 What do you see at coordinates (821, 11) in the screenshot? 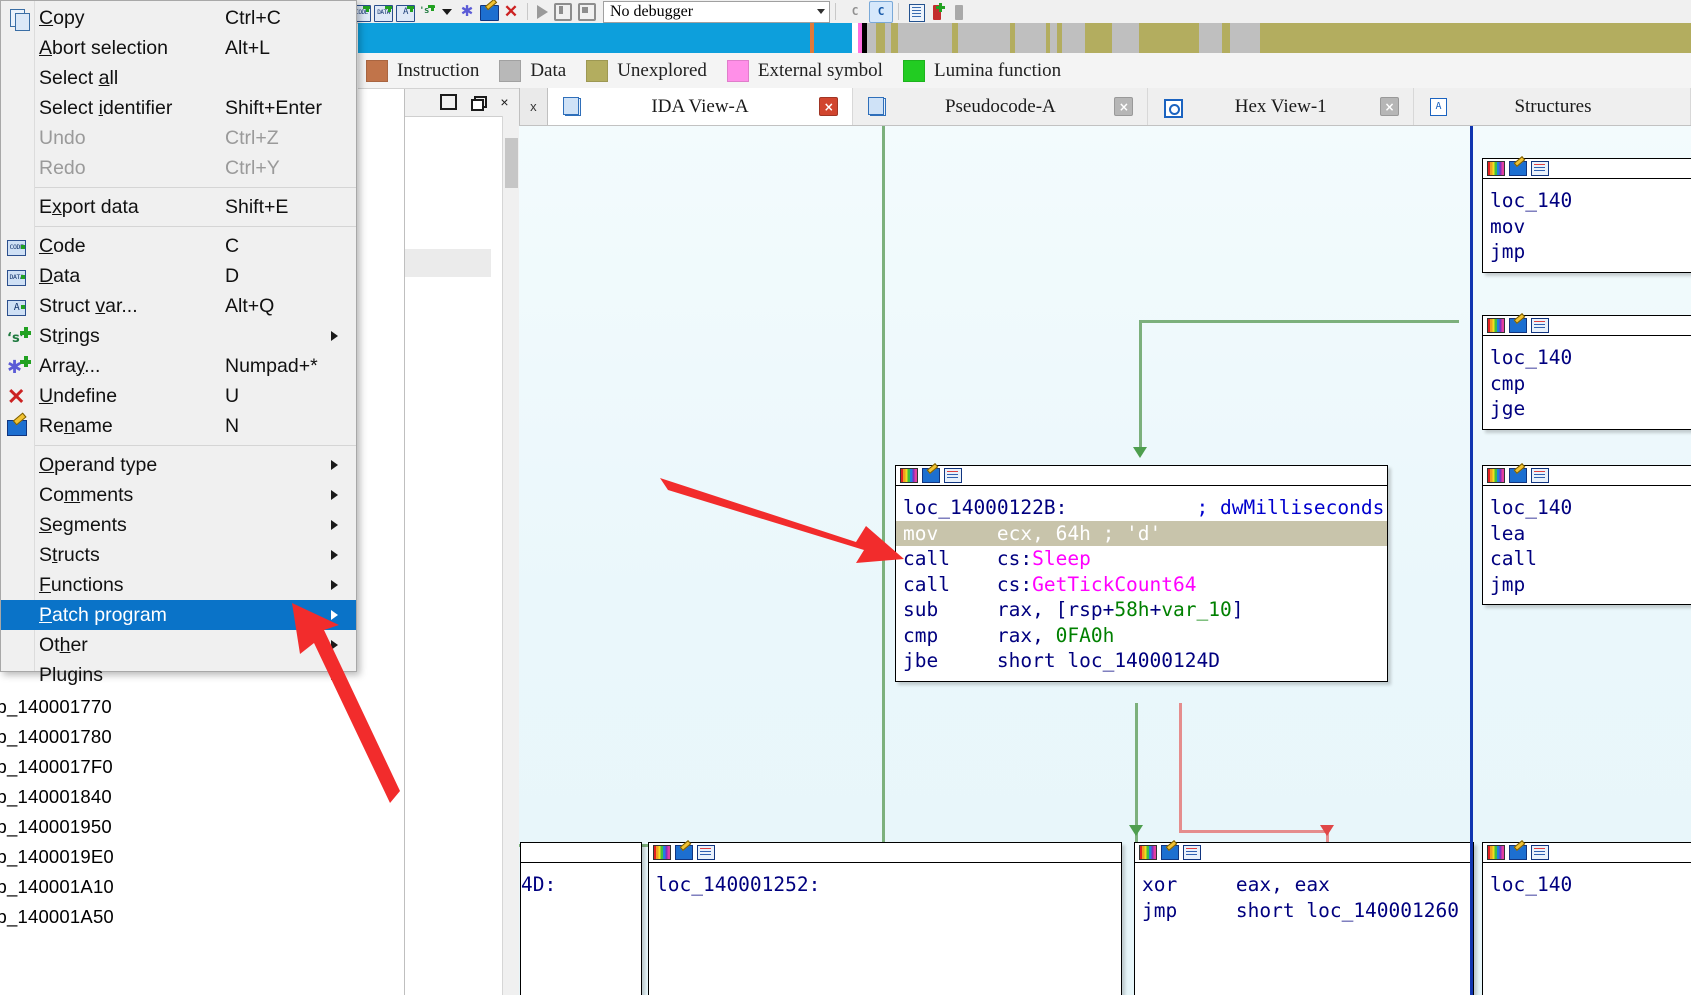
I see `chevron-down-icon` at bounding box center [821, 11].